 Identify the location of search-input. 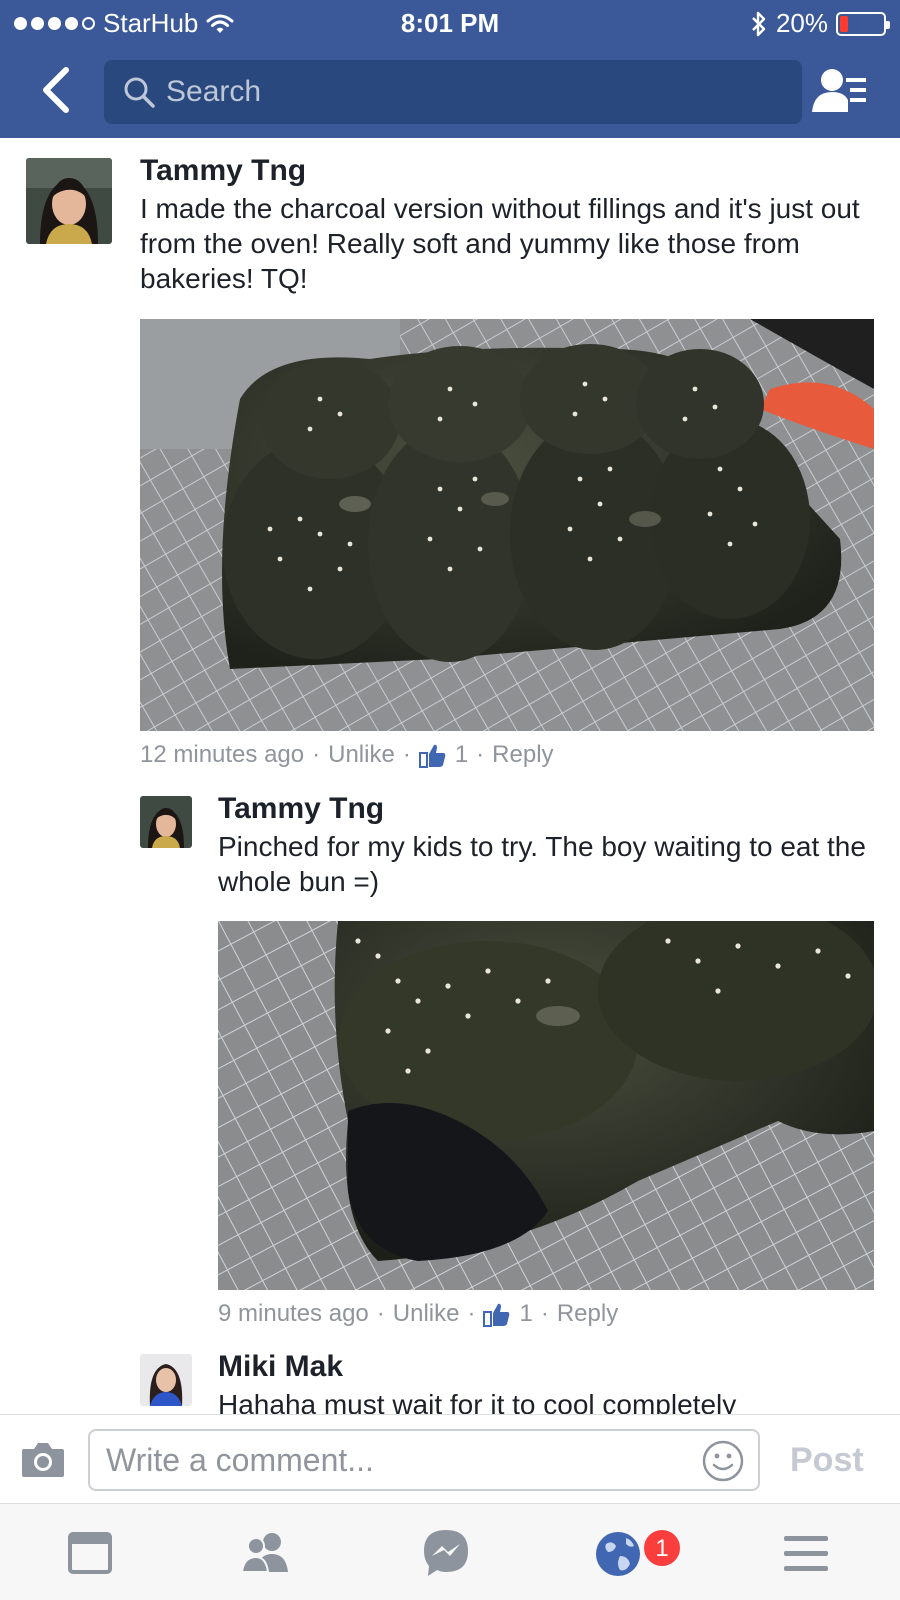
(476, 92).